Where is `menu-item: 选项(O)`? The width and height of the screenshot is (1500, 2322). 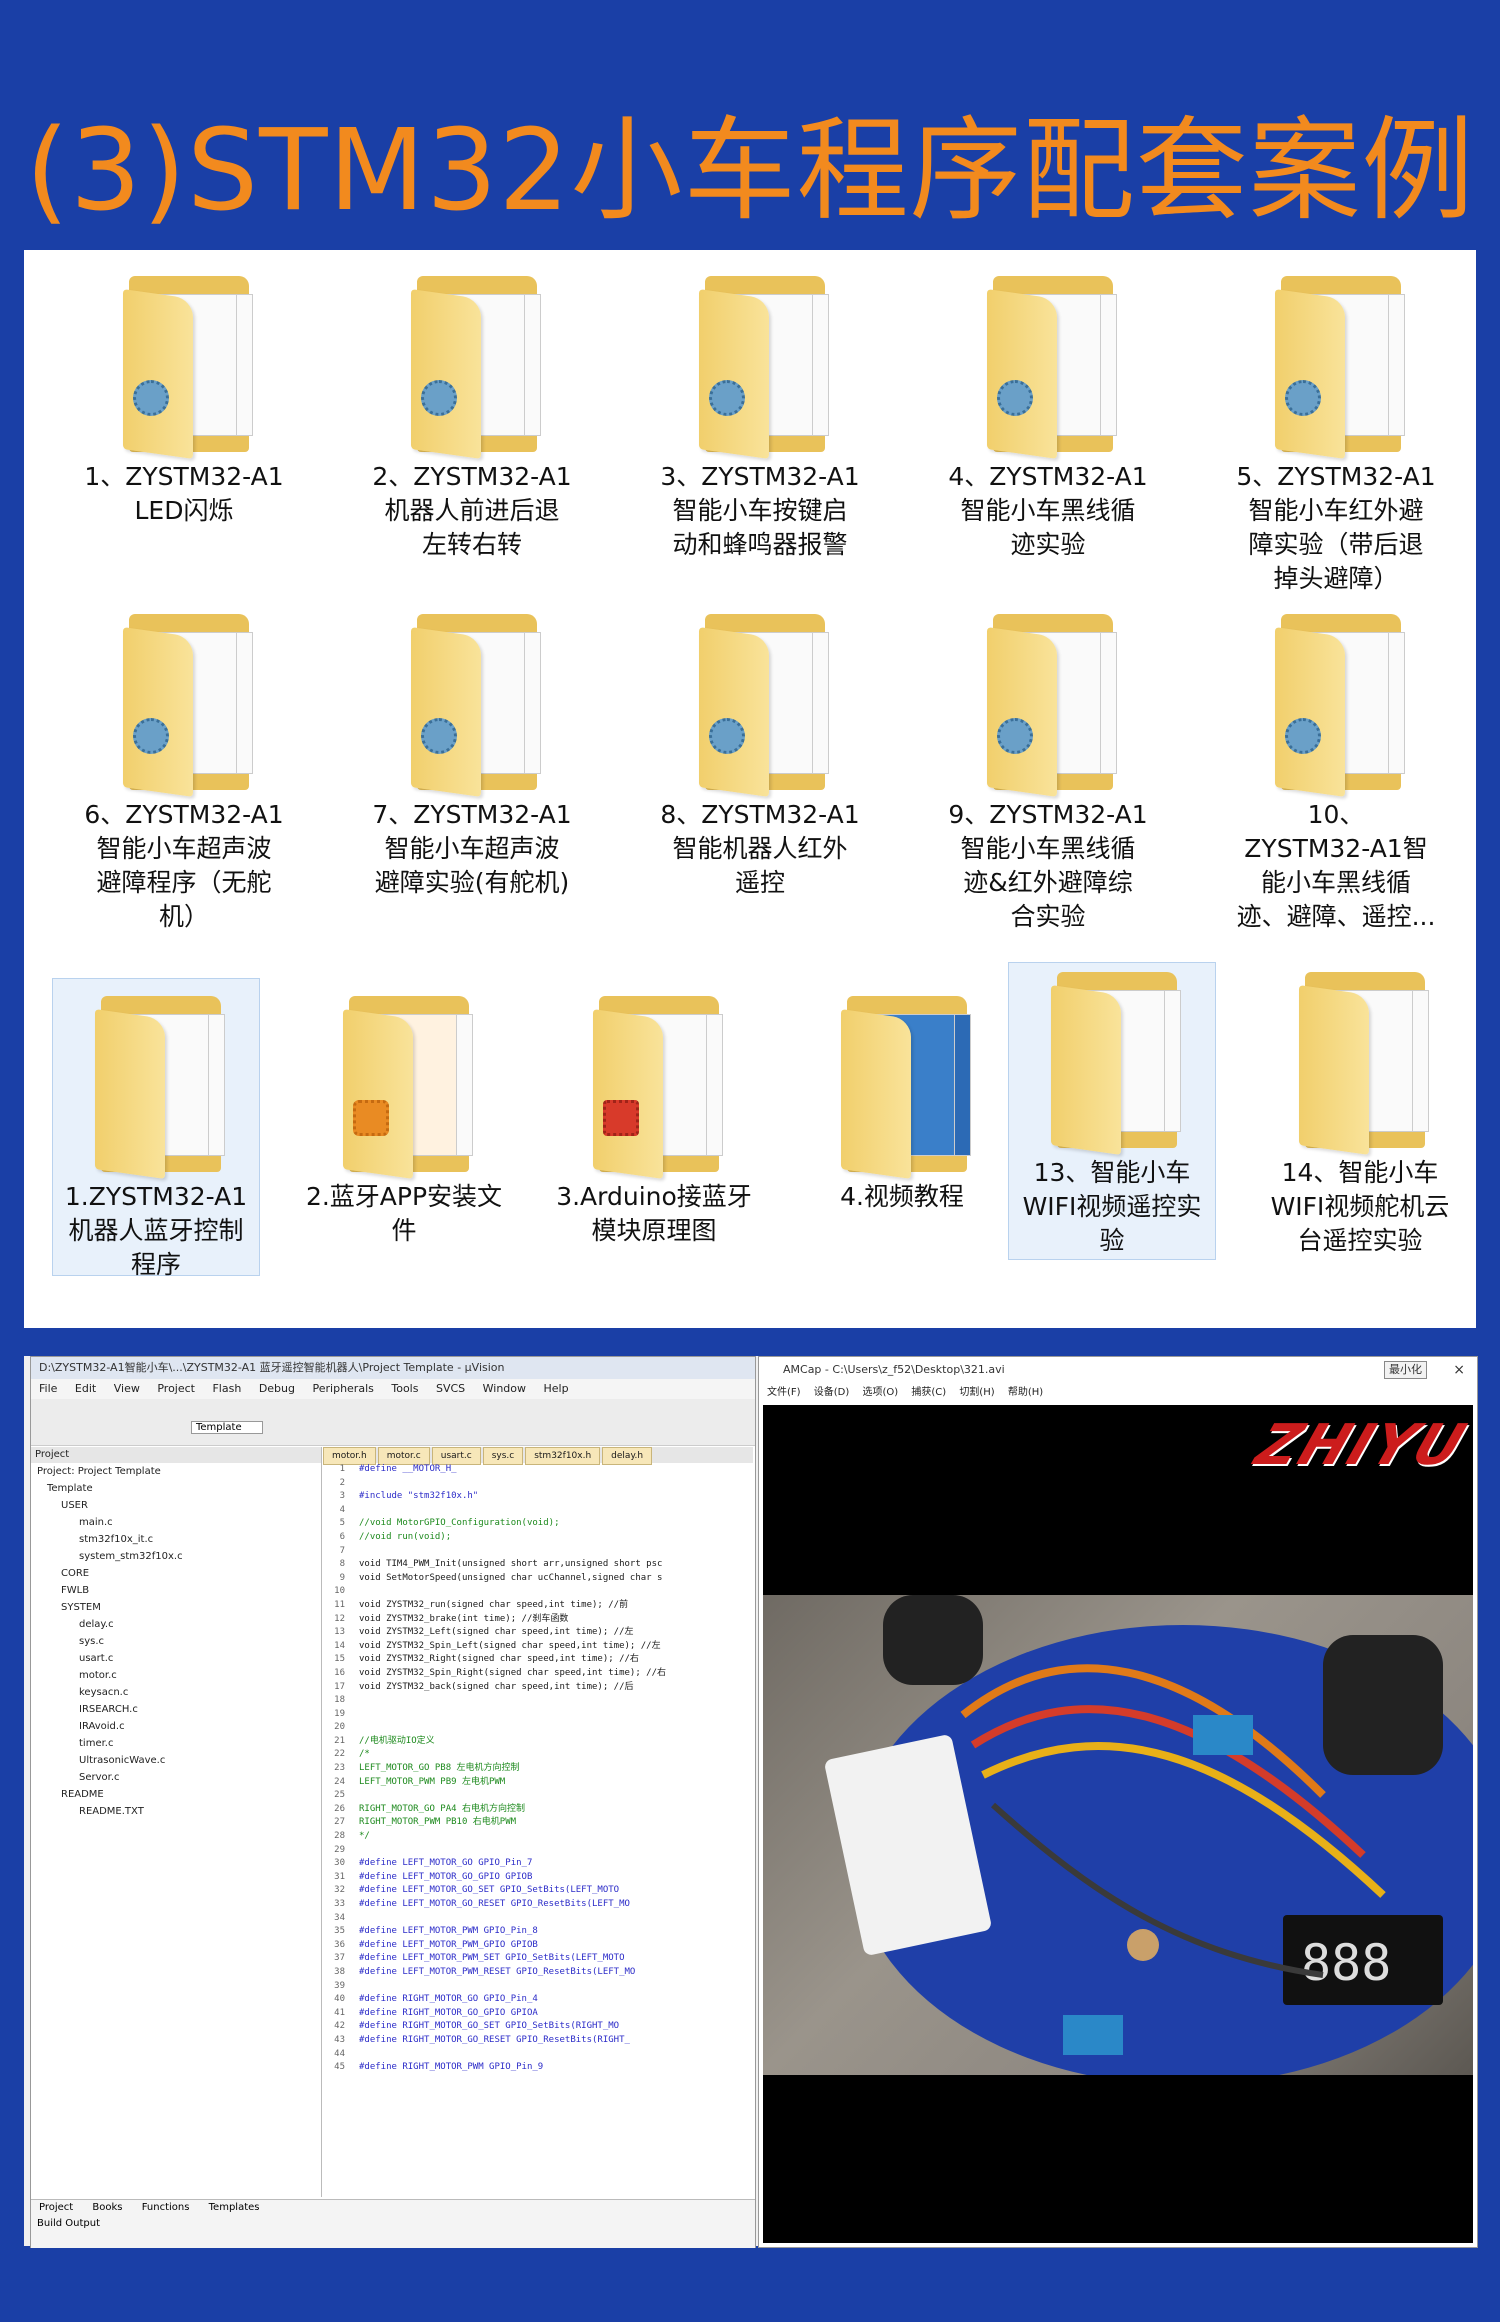
menu-item: 选项(O) is located at coordinates (880, 1392).